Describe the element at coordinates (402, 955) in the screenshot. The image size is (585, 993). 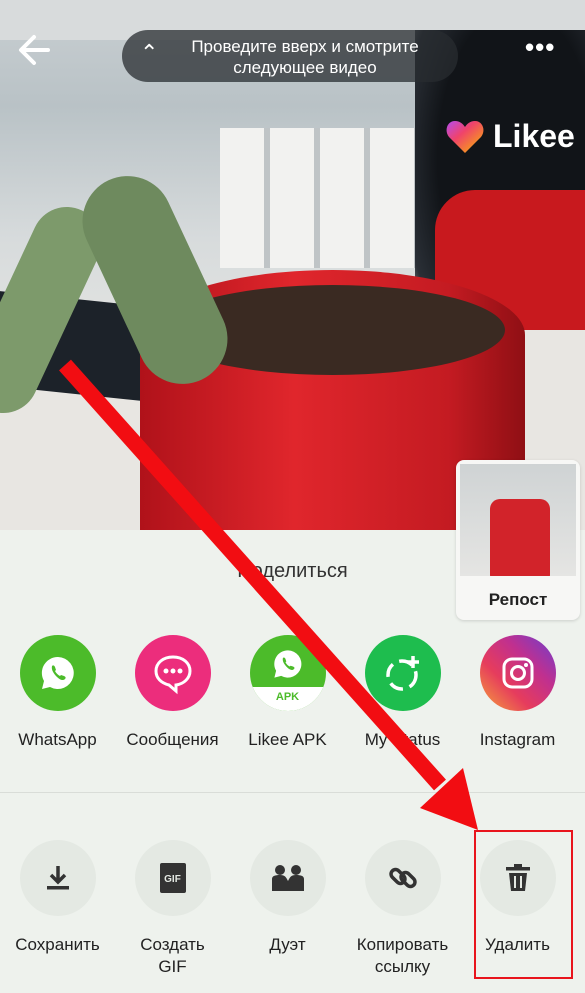
I see `copy-link-label: Копировать ссылку` at that location.